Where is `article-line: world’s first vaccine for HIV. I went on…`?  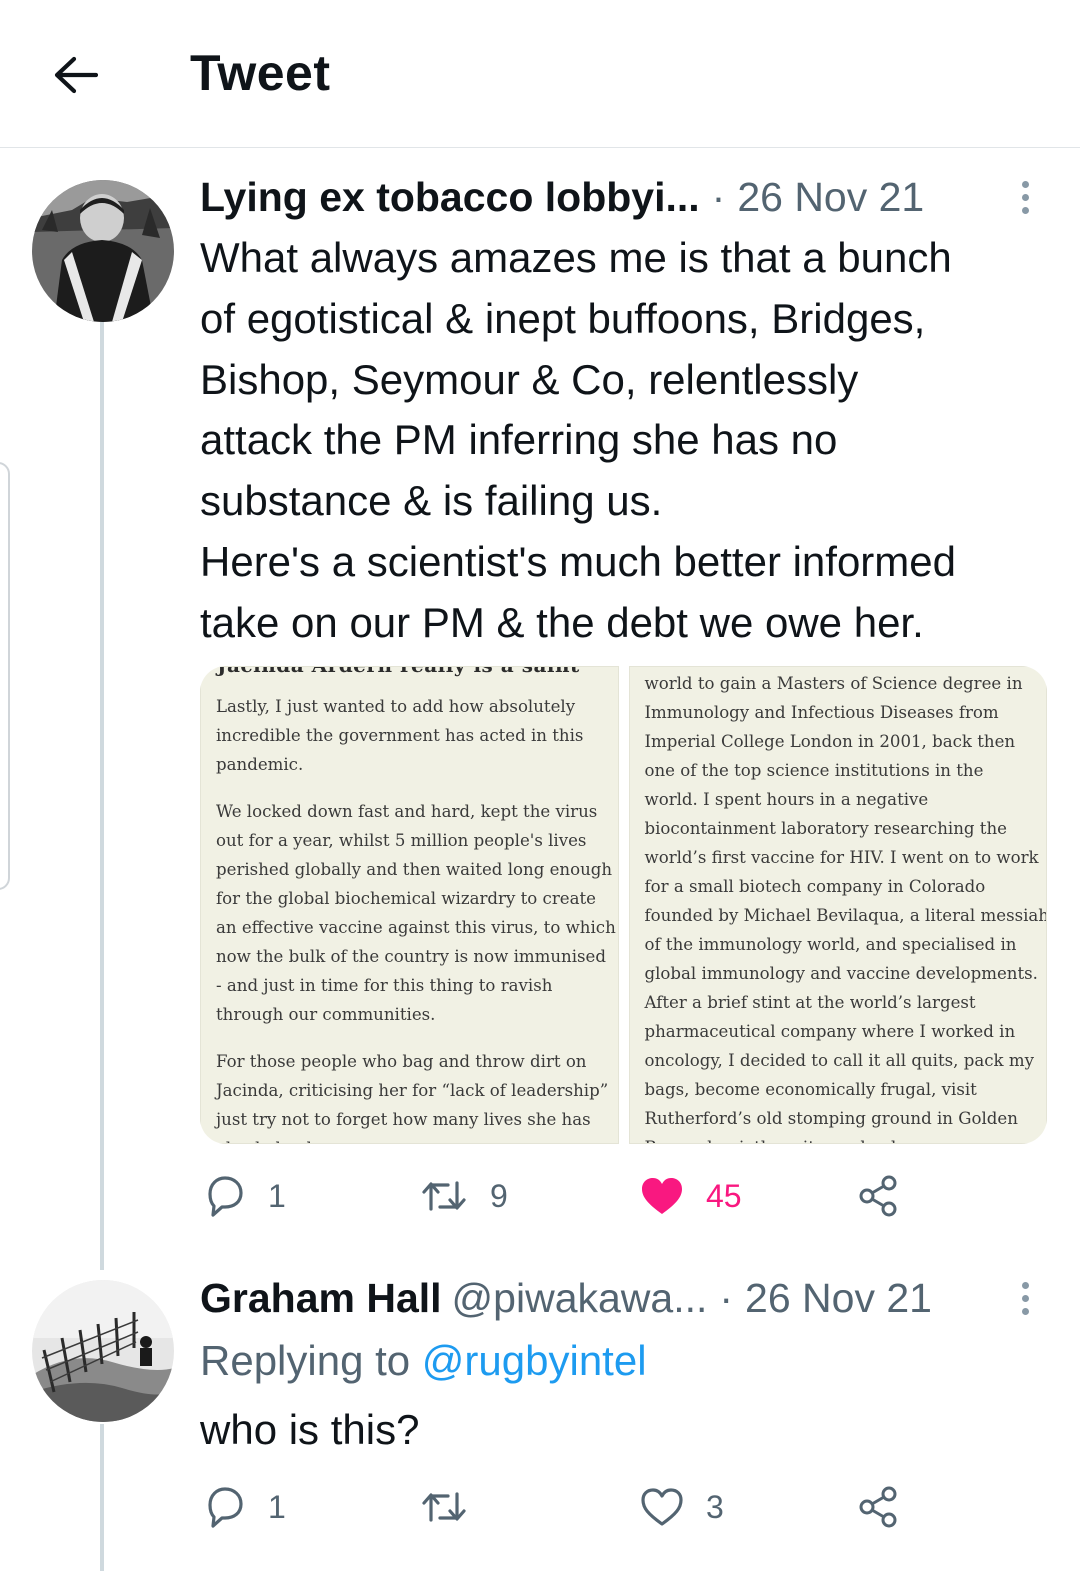
article-line: world’s first vaccine for HIV. I went on… is located at coordinates (841, 857).